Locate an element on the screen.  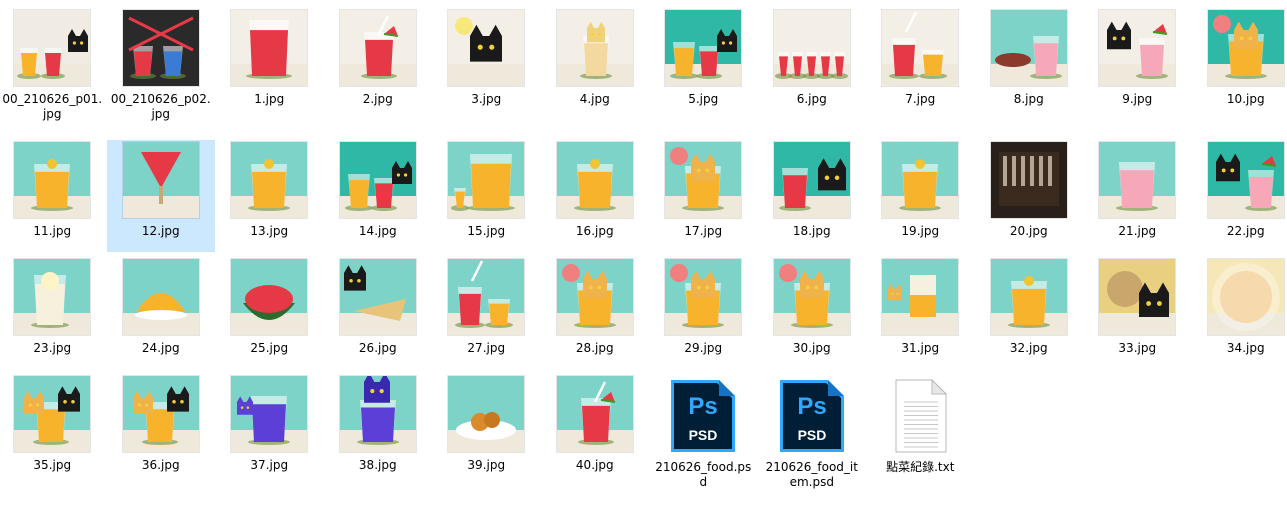
file-name: 36.jpg is located at coordinates (160, 465).